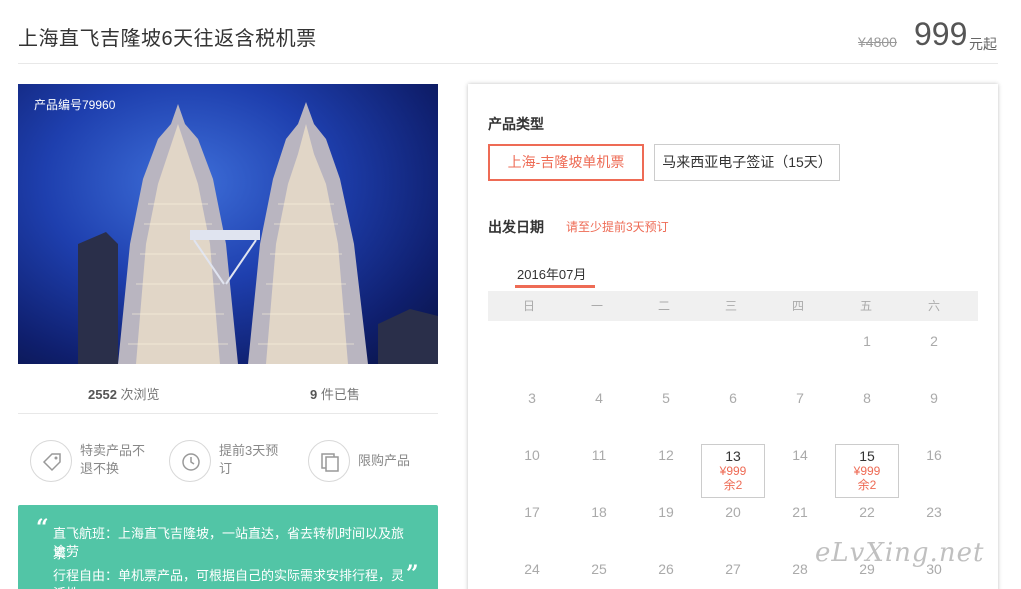  What do you see at coordinates (800, 398) in the screenshot?
I see `calendar-day-7: 7` at bounding box center [800, 398].